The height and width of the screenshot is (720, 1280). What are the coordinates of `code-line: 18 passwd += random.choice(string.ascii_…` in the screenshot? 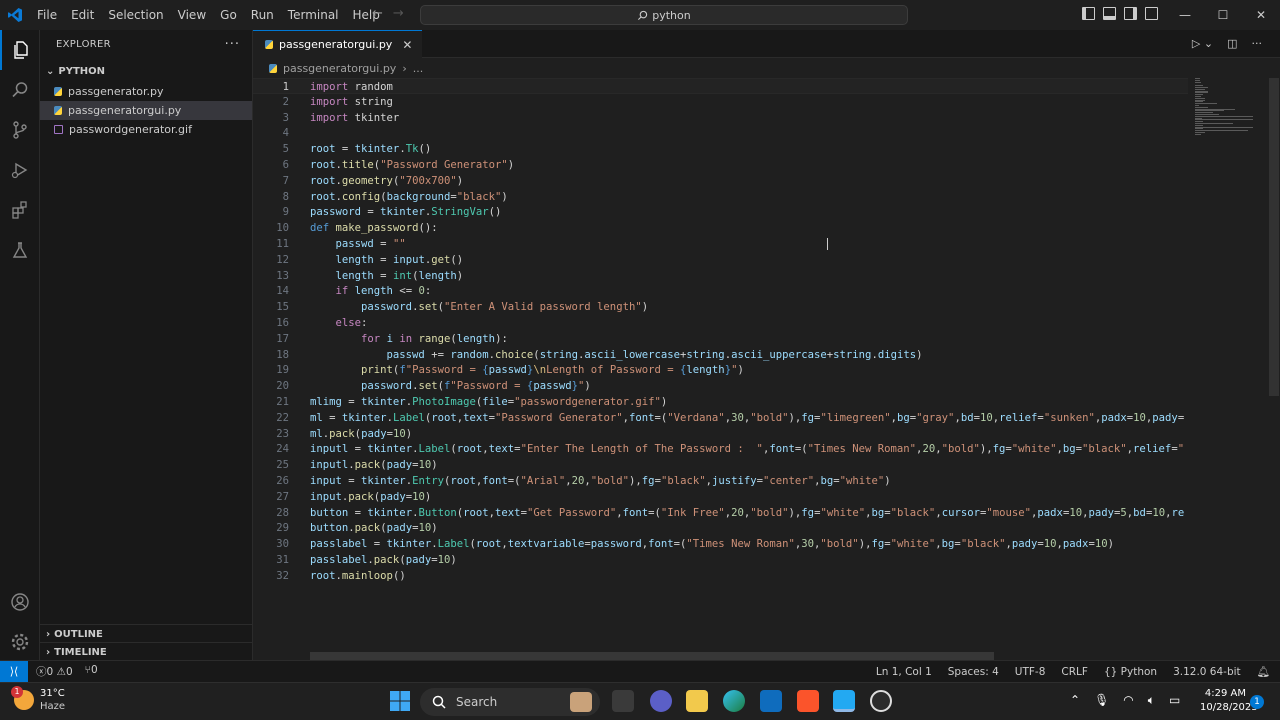 It's located at (720, 355).